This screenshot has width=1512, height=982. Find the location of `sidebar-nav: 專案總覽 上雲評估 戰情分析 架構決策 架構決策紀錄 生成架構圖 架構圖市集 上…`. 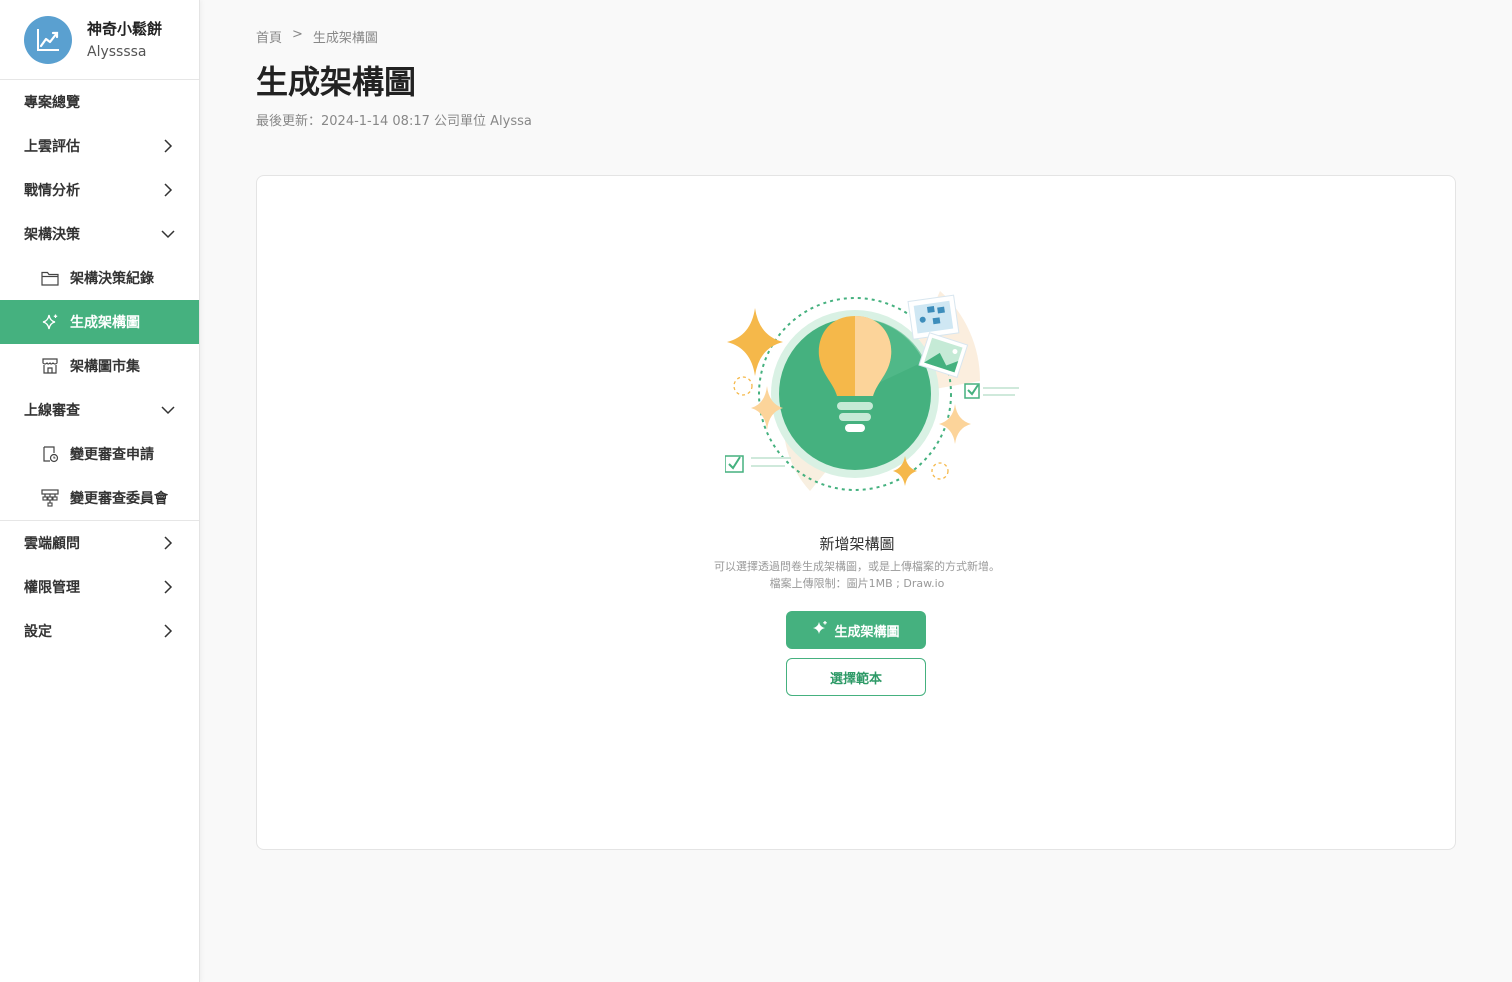

sidebar-nav: 專案總覽 上雲評估 戰情分析 架構決策 架構決策紀錄 生成架構圖 架構圖市集 上… is located at coordinates (99, 366).